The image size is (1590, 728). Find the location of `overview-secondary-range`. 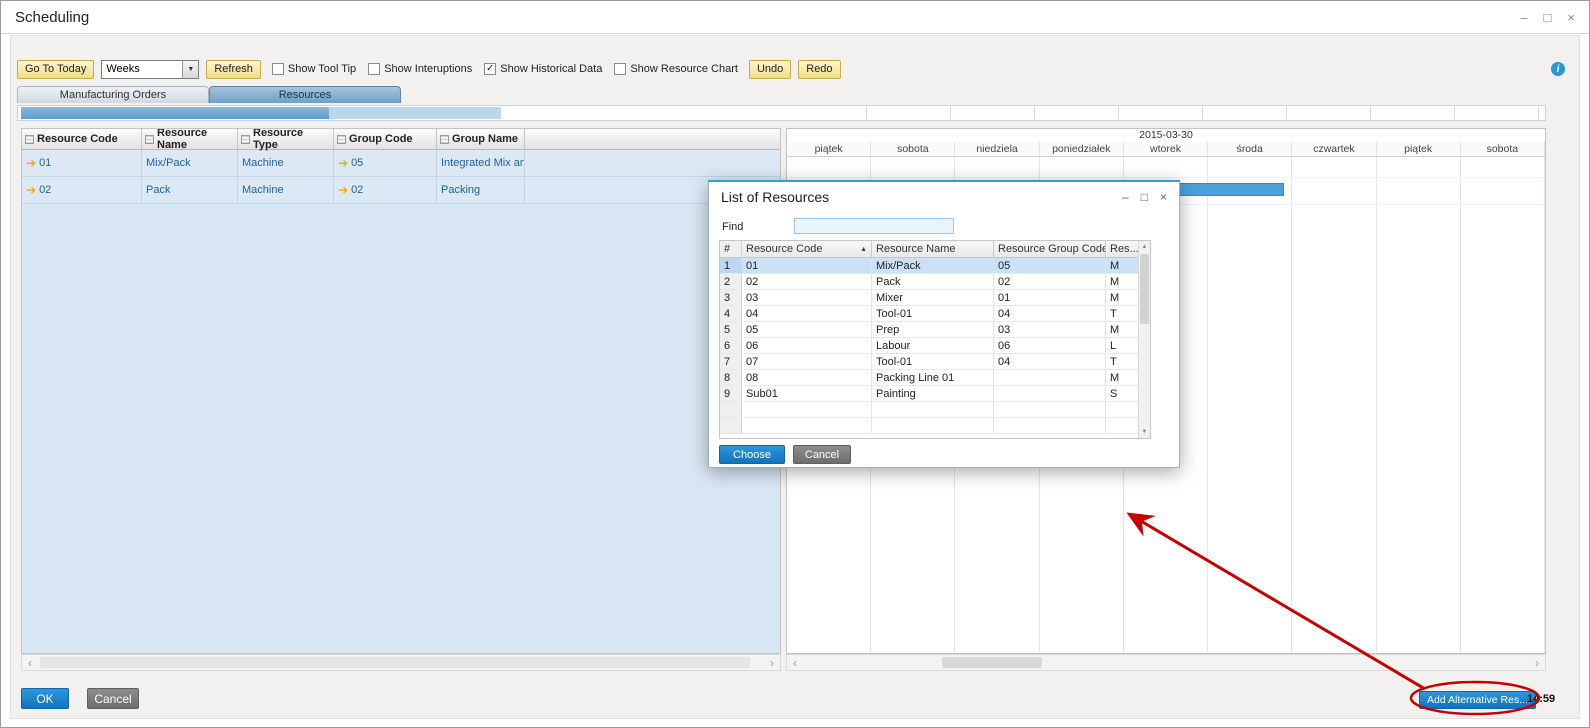

overview-secondary-range is located at coordinates (415, 113).